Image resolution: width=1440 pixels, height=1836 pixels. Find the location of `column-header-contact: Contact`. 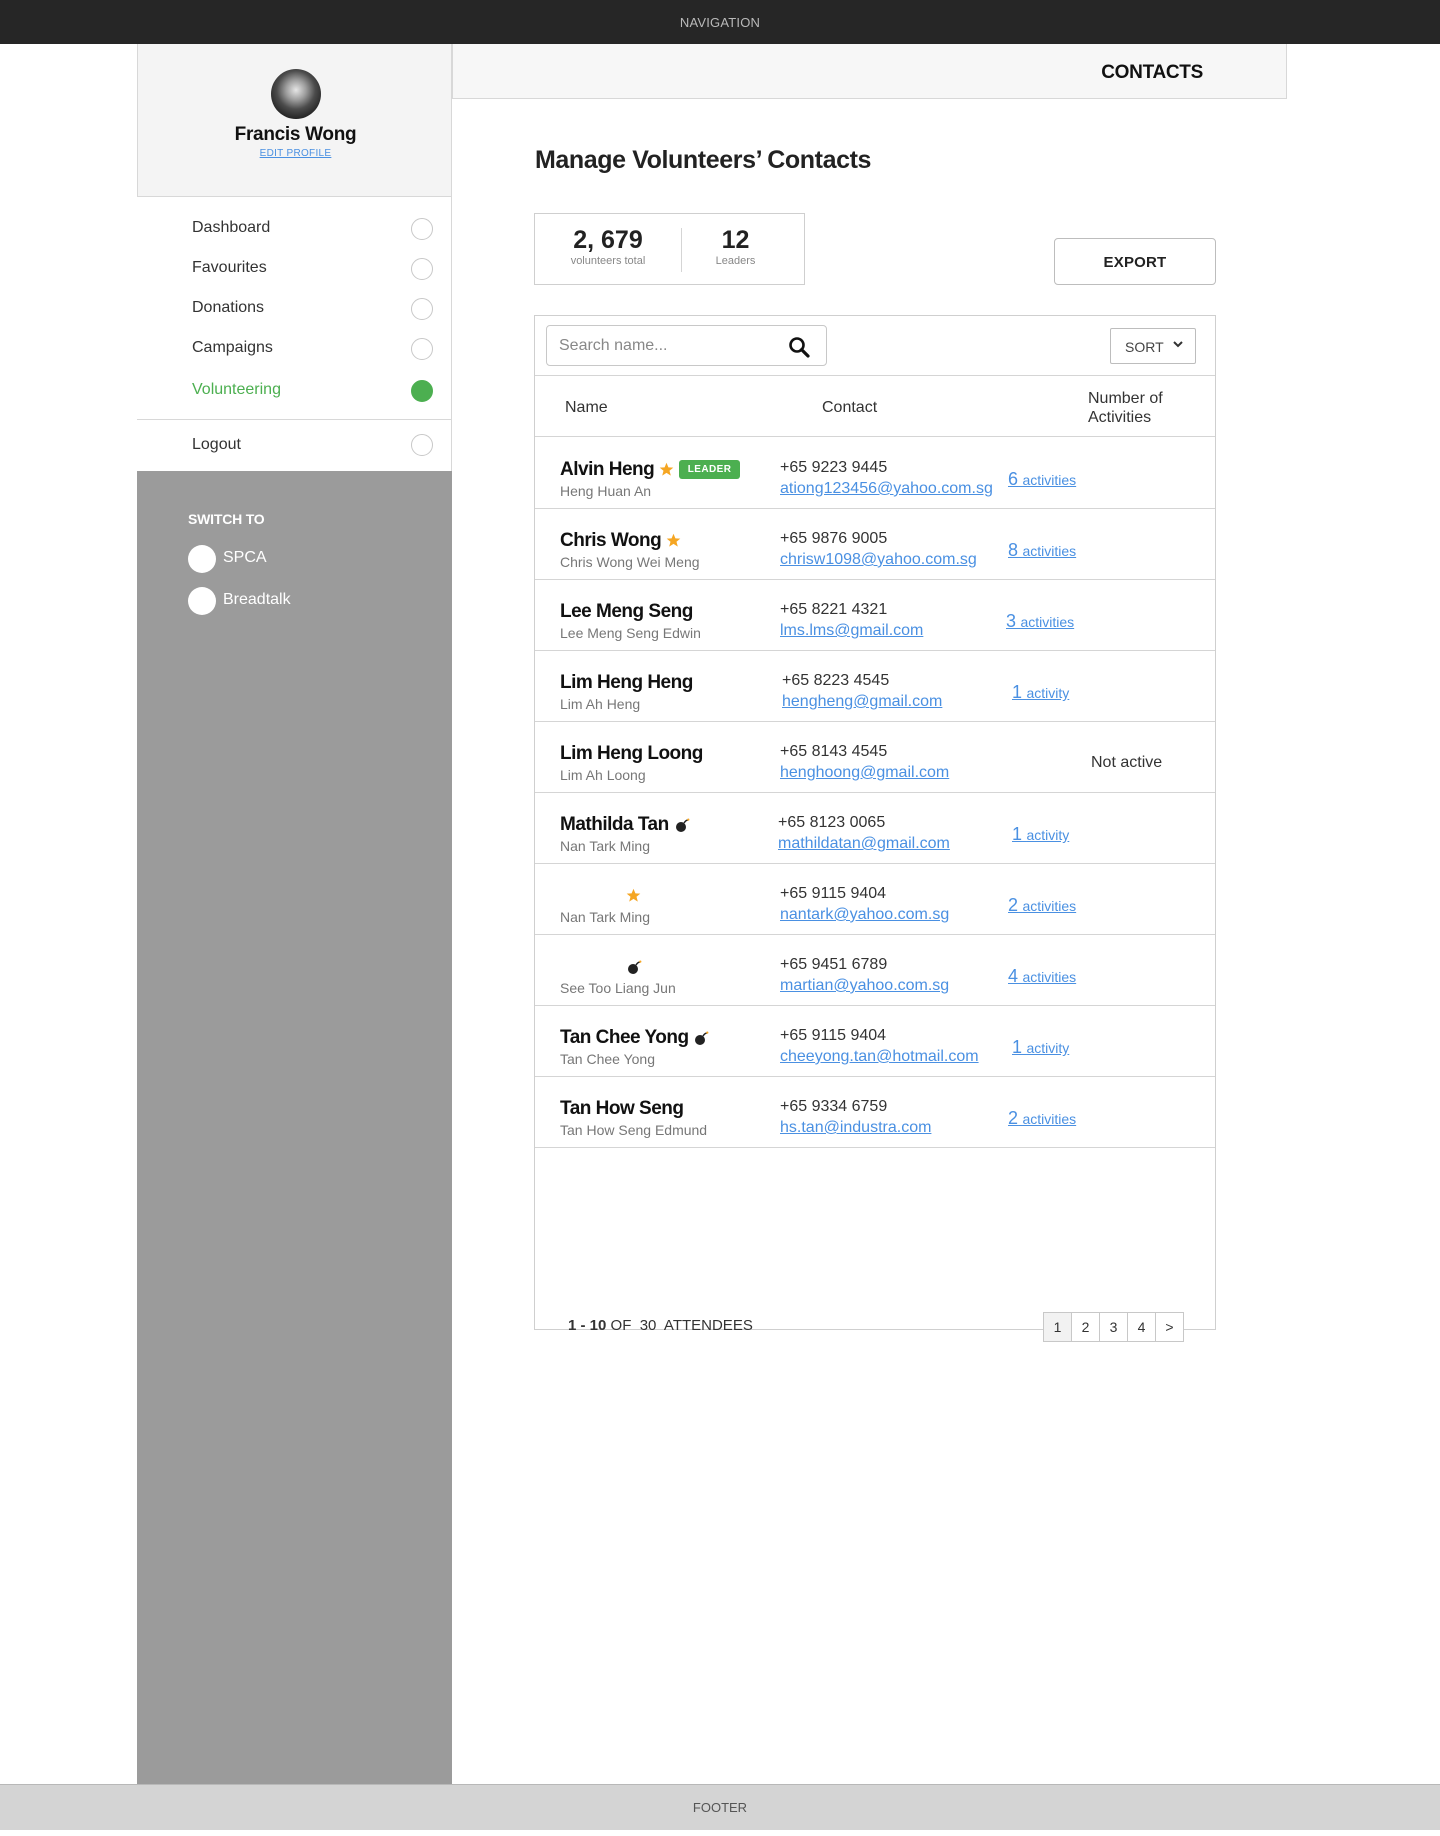

column-header-contact: Contact is located at coordinates (849, 408).